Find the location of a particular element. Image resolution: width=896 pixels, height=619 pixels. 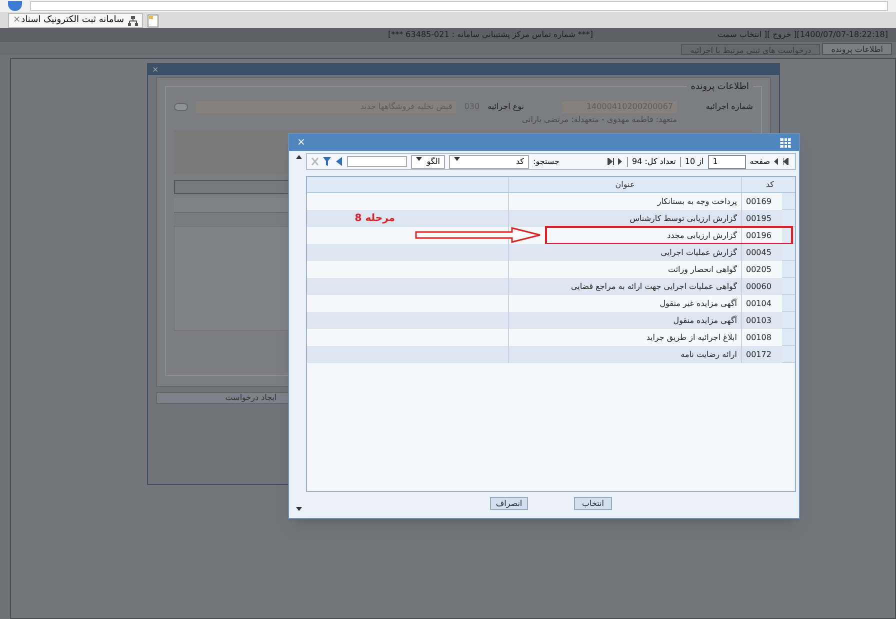

dialog-button: انتخاب is located at coordinates (593, 503).